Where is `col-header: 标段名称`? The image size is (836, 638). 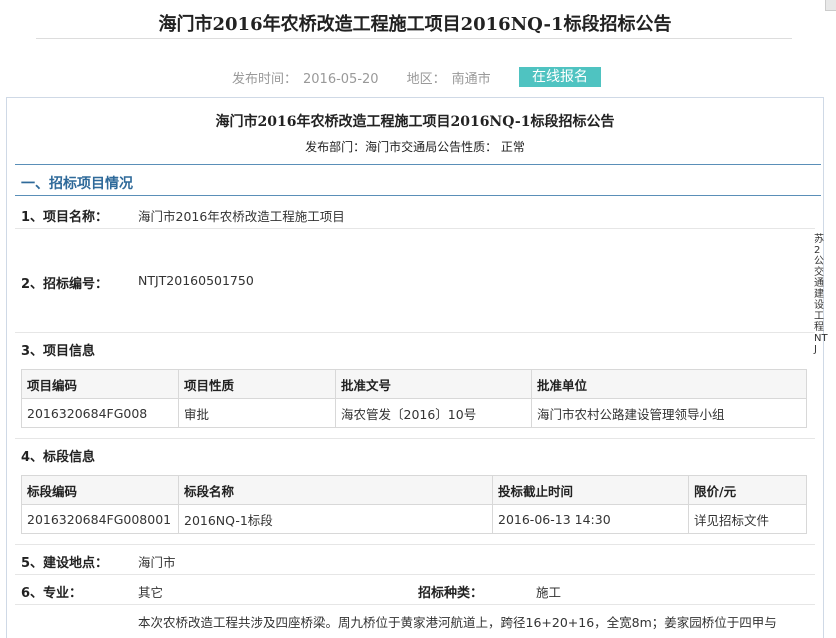 col-header: 标段名称 is located at coordinates (335, 490).